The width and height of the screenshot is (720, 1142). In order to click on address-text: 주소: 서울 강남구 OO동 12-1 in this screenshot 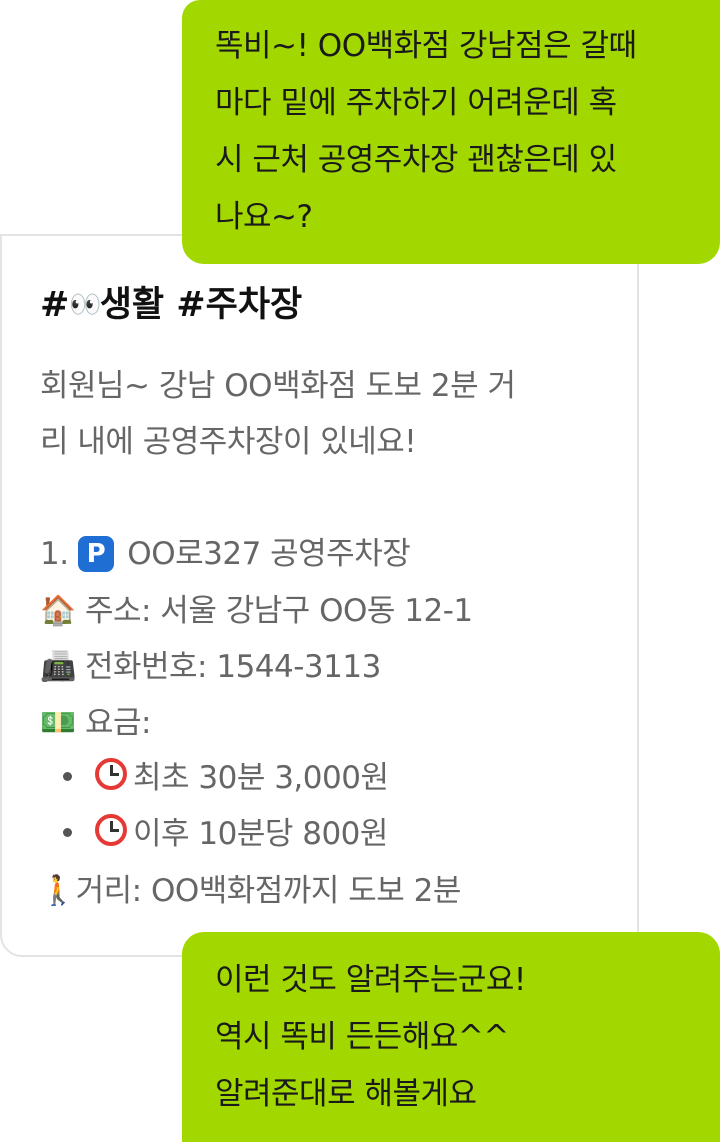, I will do `click(278, 611)`.